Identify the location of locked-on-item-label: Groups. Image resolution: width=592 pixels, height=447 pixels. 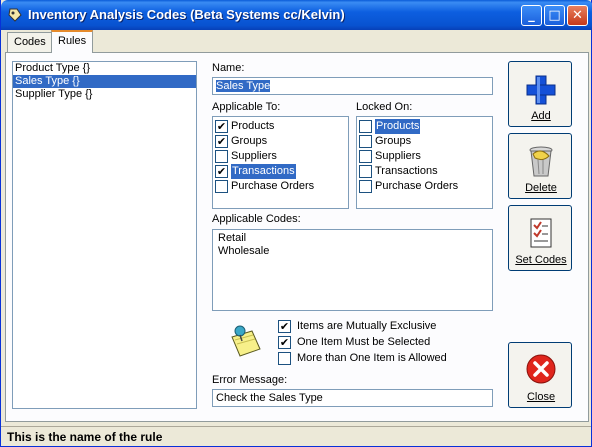
(393, 141).